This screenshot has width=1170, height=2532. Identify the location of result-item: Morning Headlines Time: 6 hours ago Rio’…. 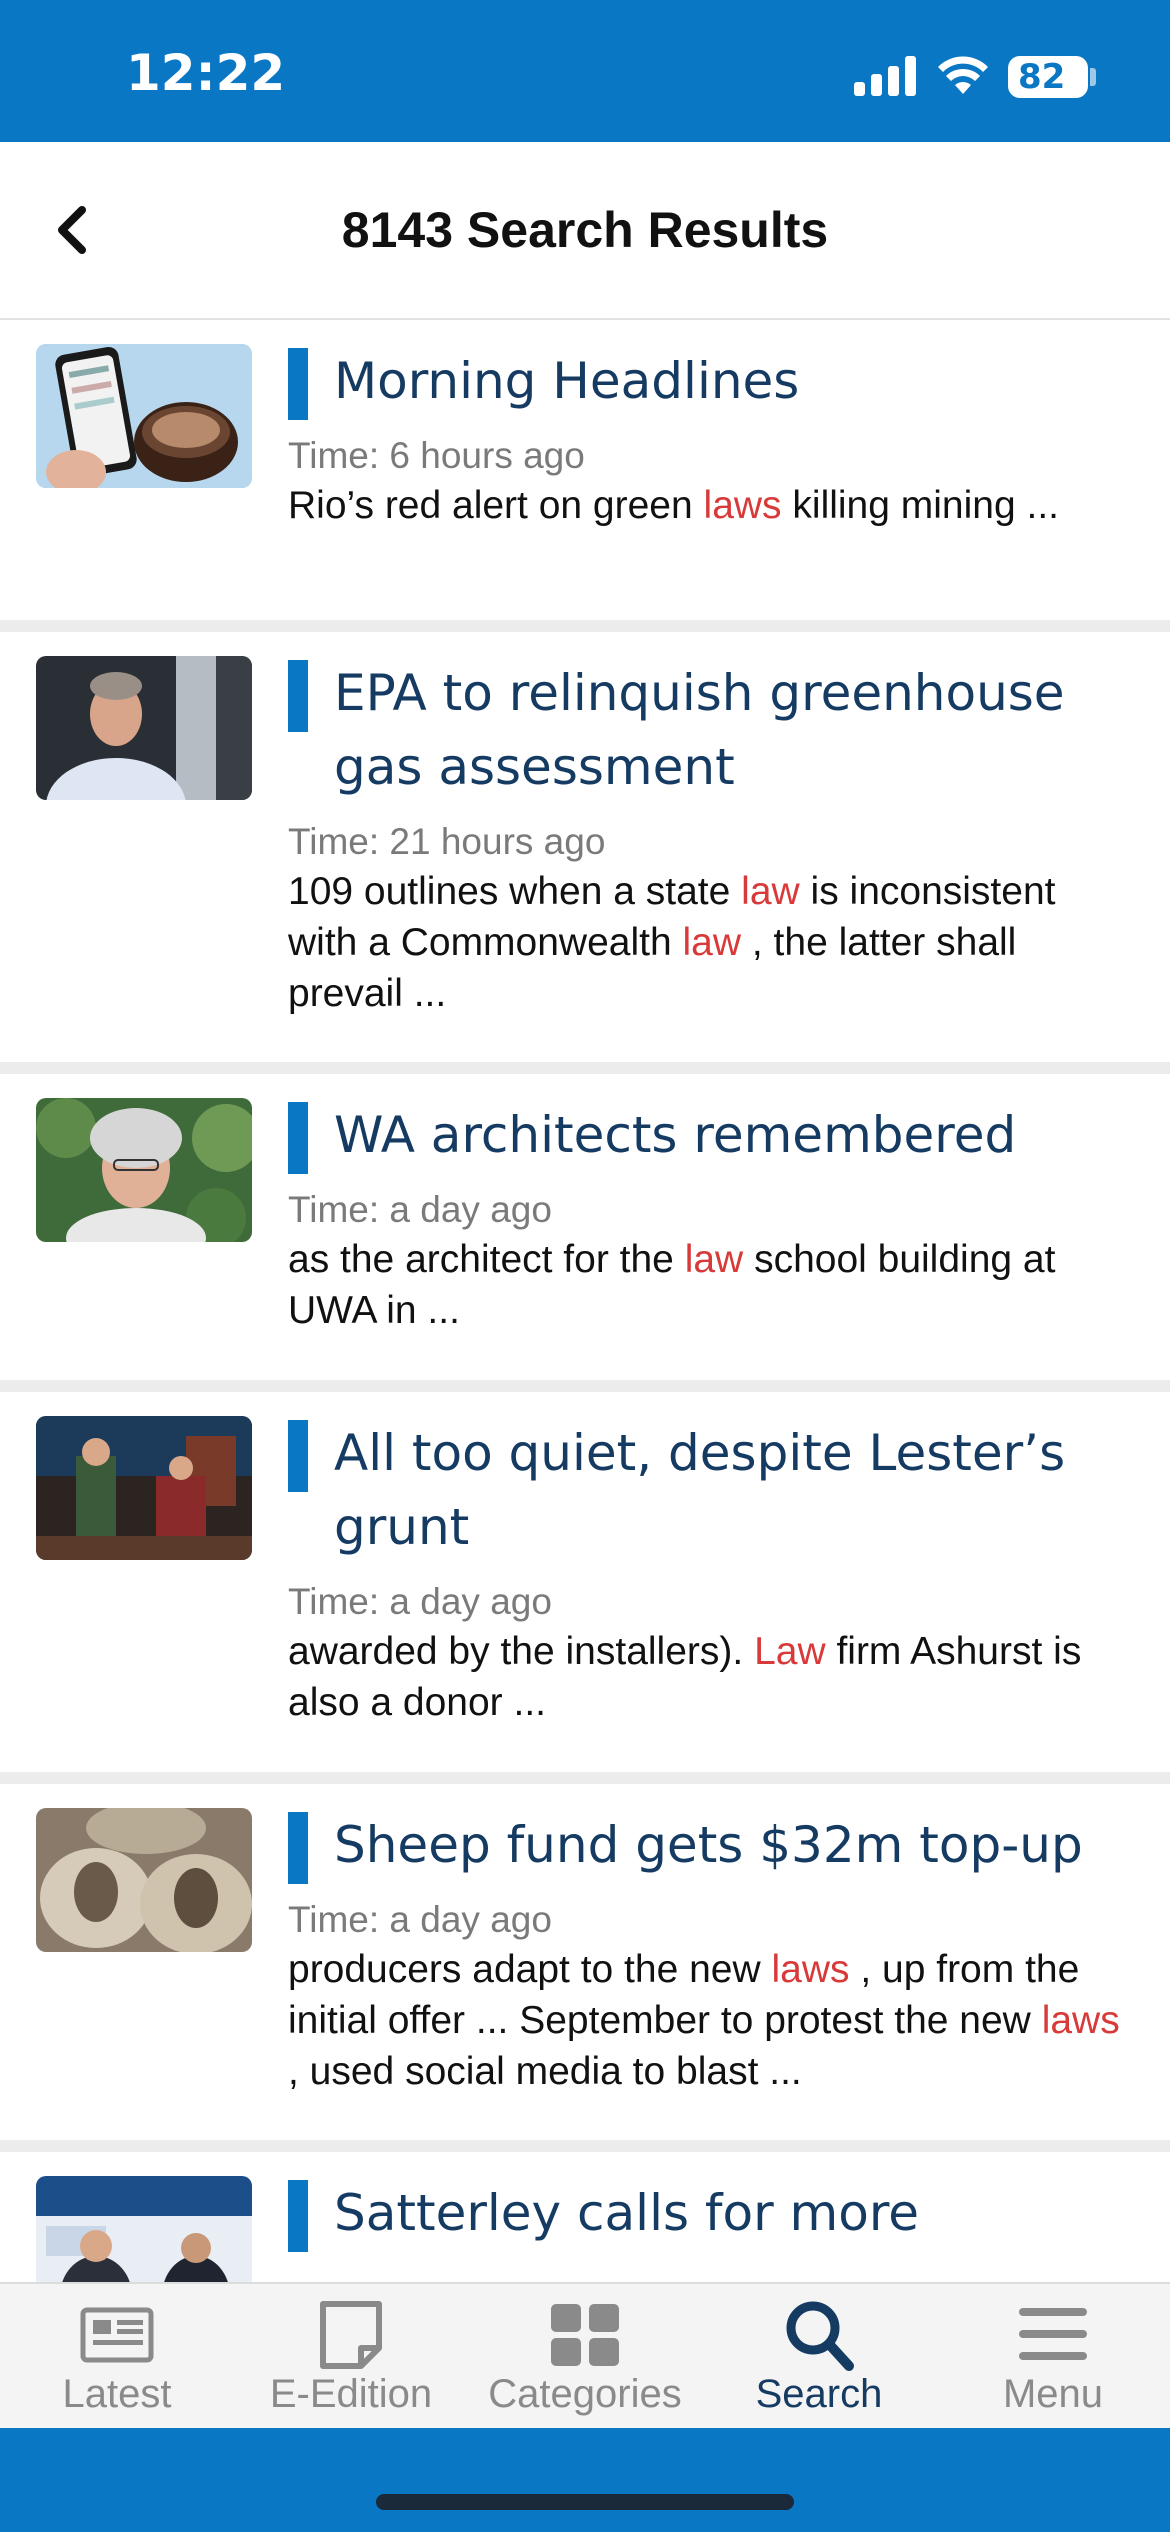
(585, 476).